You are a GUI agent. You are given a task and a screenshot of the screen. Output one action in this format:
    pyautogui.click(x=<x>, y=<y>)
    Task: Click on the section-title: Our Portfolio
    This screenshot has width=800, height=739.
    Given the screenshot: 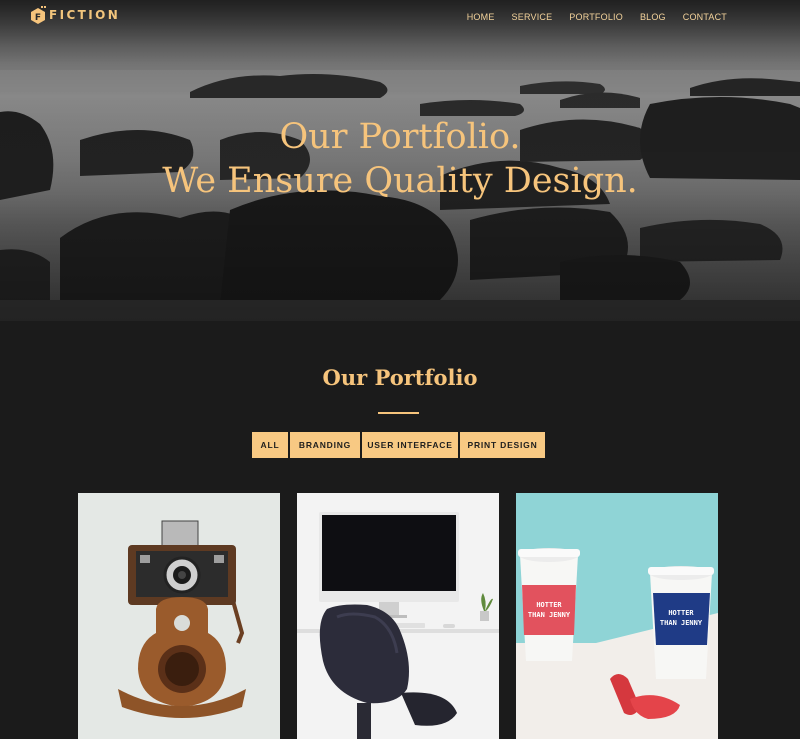 What is the action you would take?
    pyautogui.click(x=400, y=377)
    